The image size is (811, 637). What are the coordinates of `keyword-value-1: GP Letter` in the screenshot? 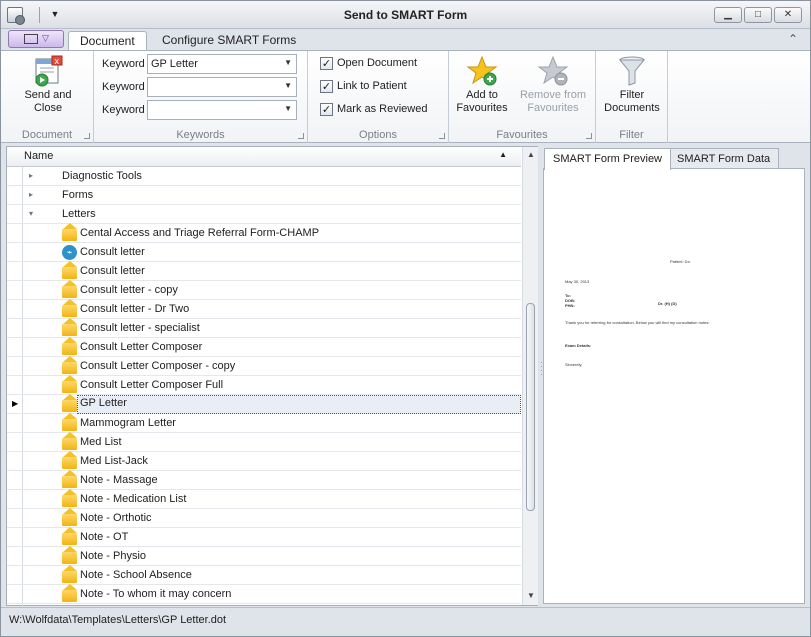 It's located at (174, 64).